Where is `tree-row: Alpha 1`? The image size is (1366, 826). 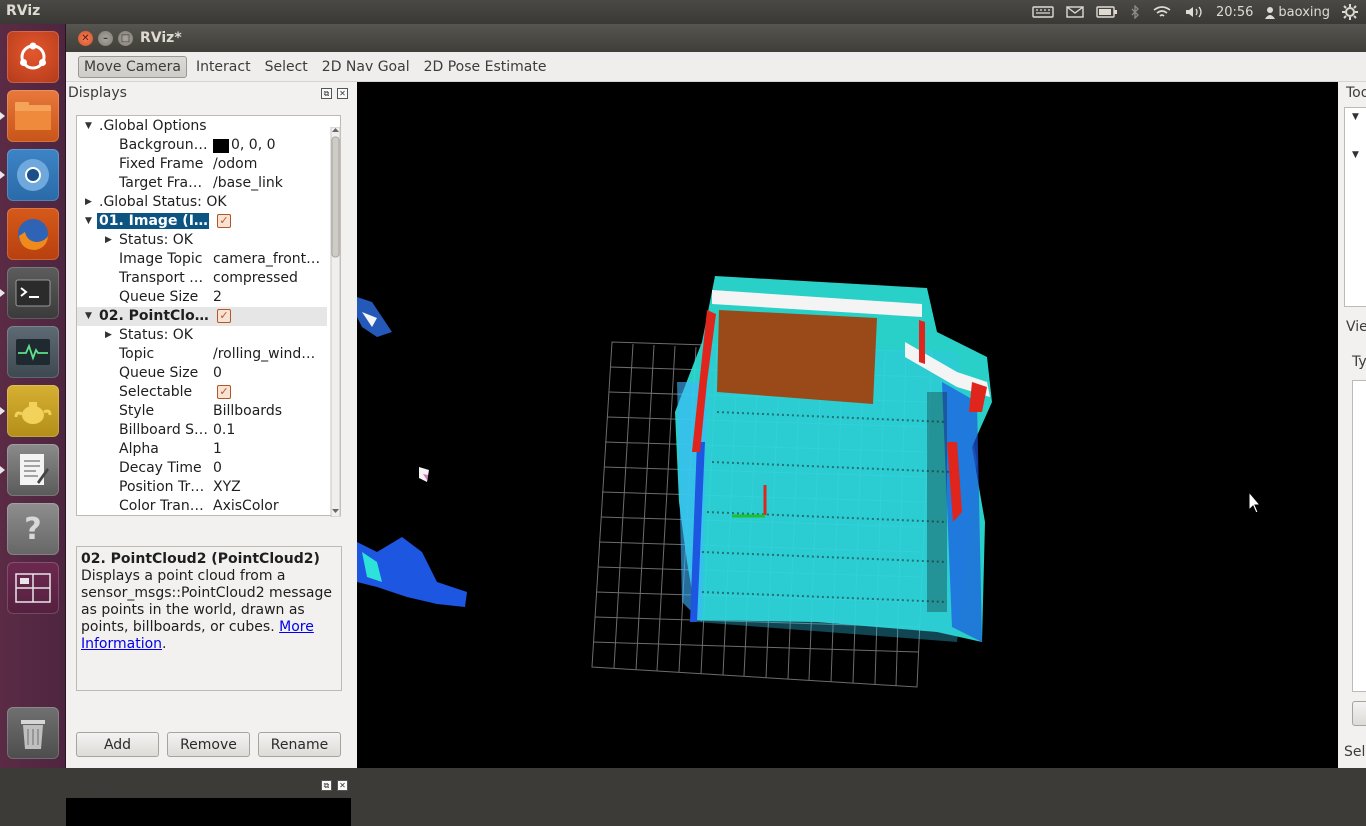 tree-row: Alpha 1 is located at coordinates (202, 449).